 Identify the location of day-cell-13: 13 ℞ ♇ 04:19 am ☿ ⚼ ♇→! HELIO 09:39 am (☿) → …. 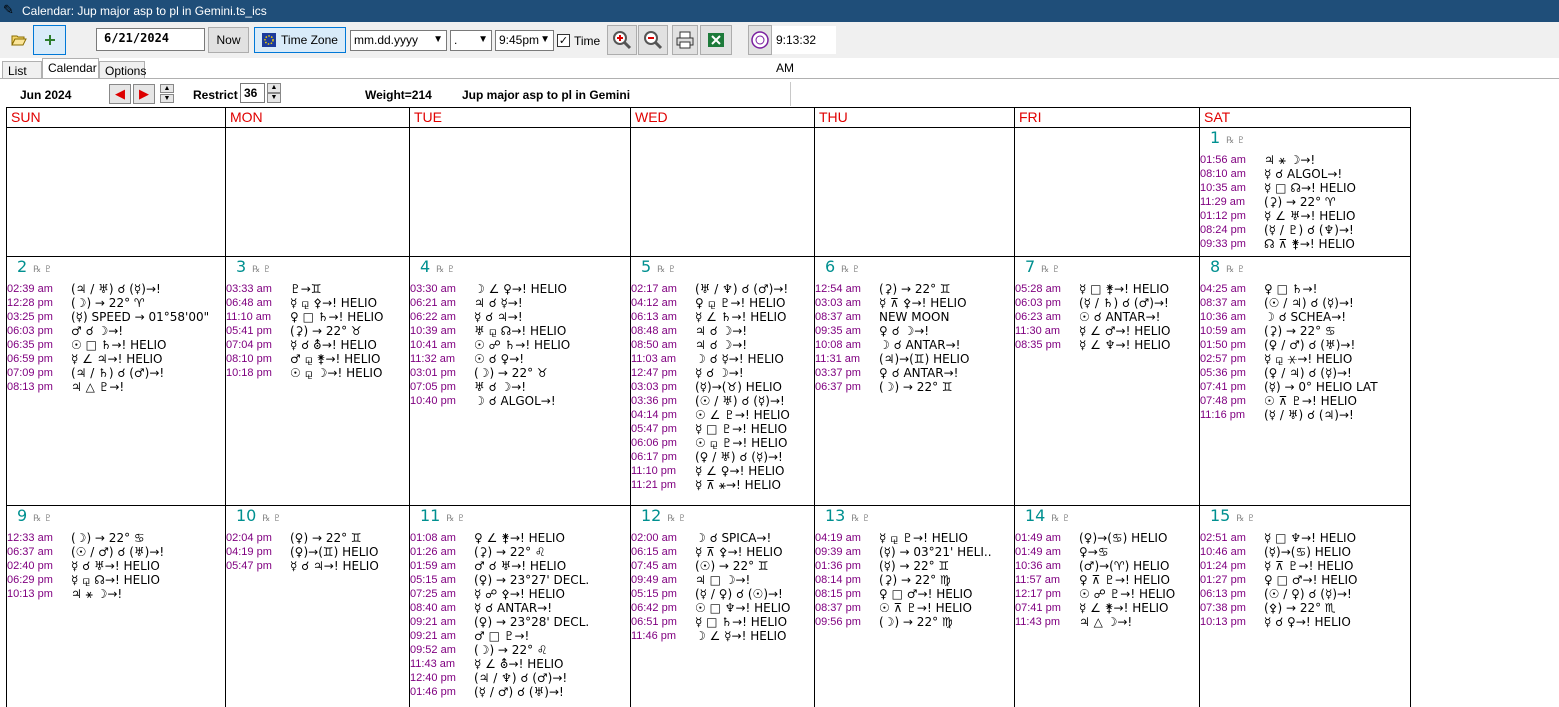
(914, 606).